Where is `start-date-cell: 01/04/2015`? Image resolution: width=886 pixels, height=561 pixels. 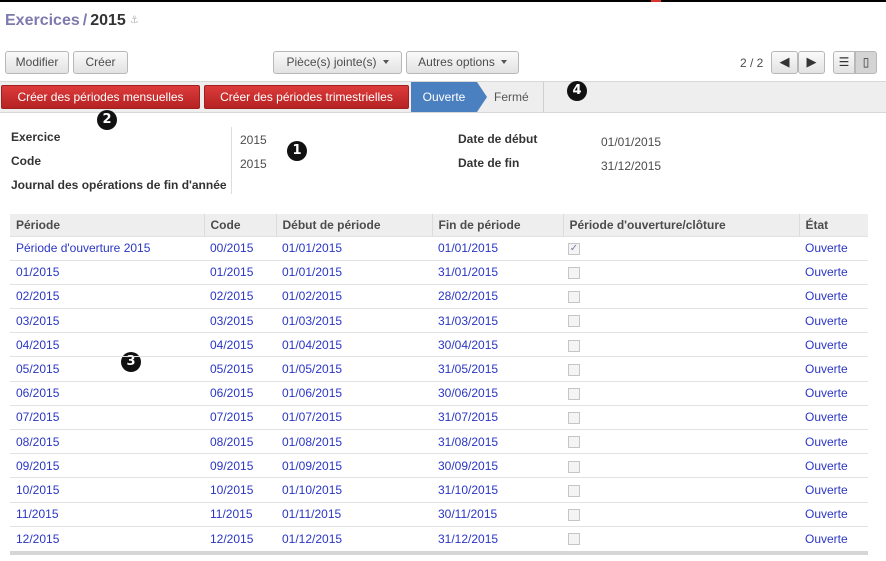
start-date-cell: 01/04/2015 is located at coordinates (354, 344).